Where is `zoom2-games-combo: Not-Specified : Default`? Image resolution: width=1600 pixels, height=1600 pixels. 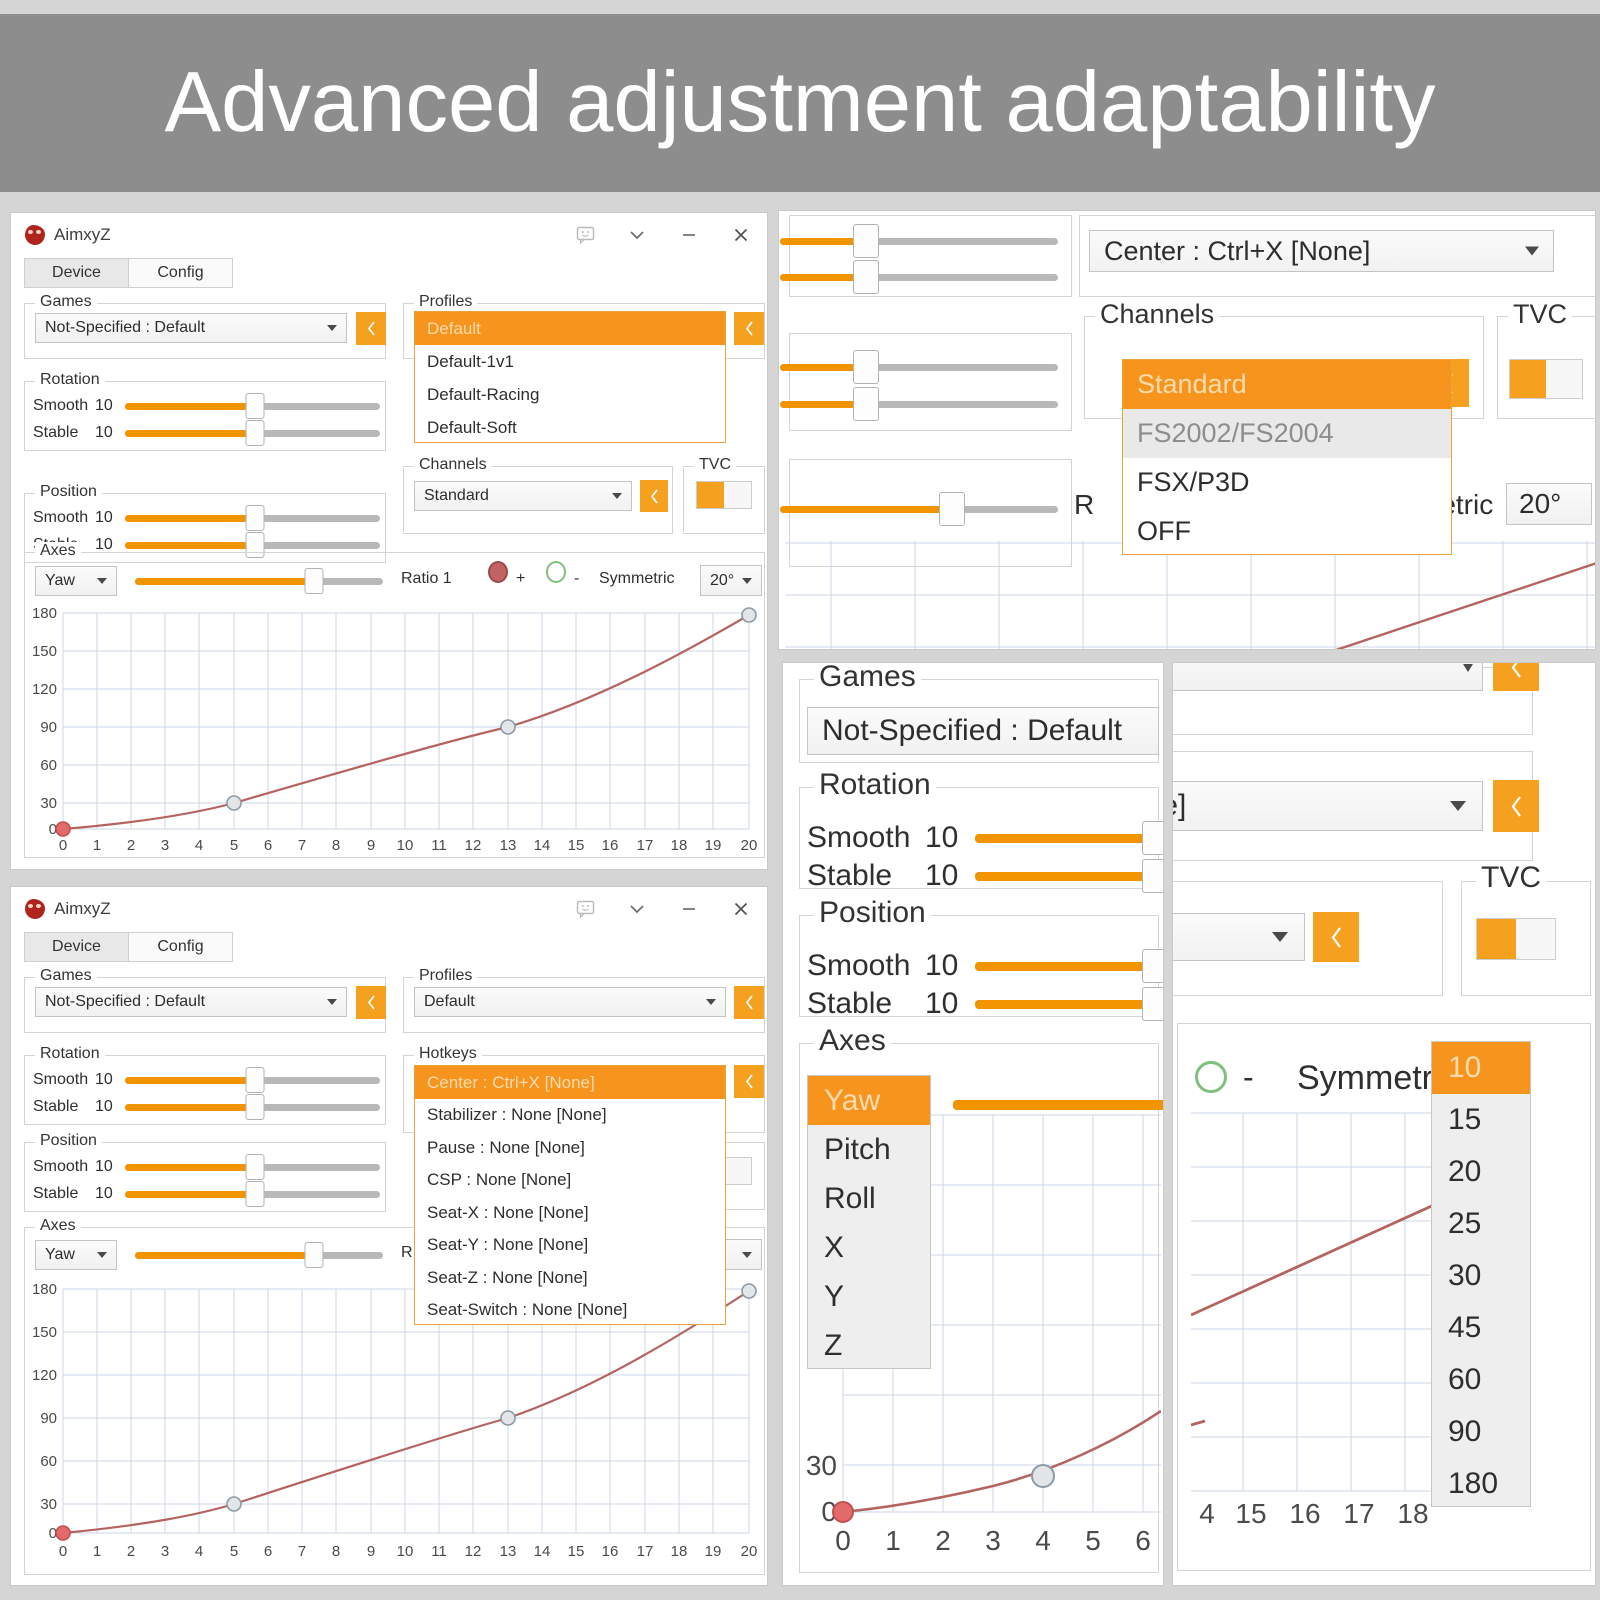
zoom2-games-combo: Not-Specified : Default is located at coordinates (983, 731).